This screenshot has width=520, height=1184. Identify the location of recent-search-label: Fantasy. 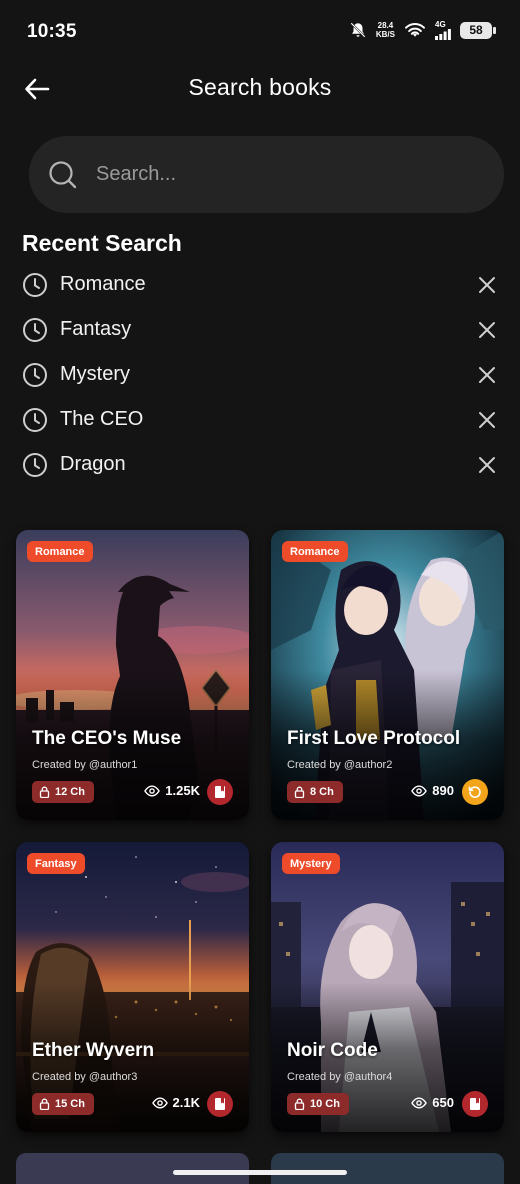
(96, 329).